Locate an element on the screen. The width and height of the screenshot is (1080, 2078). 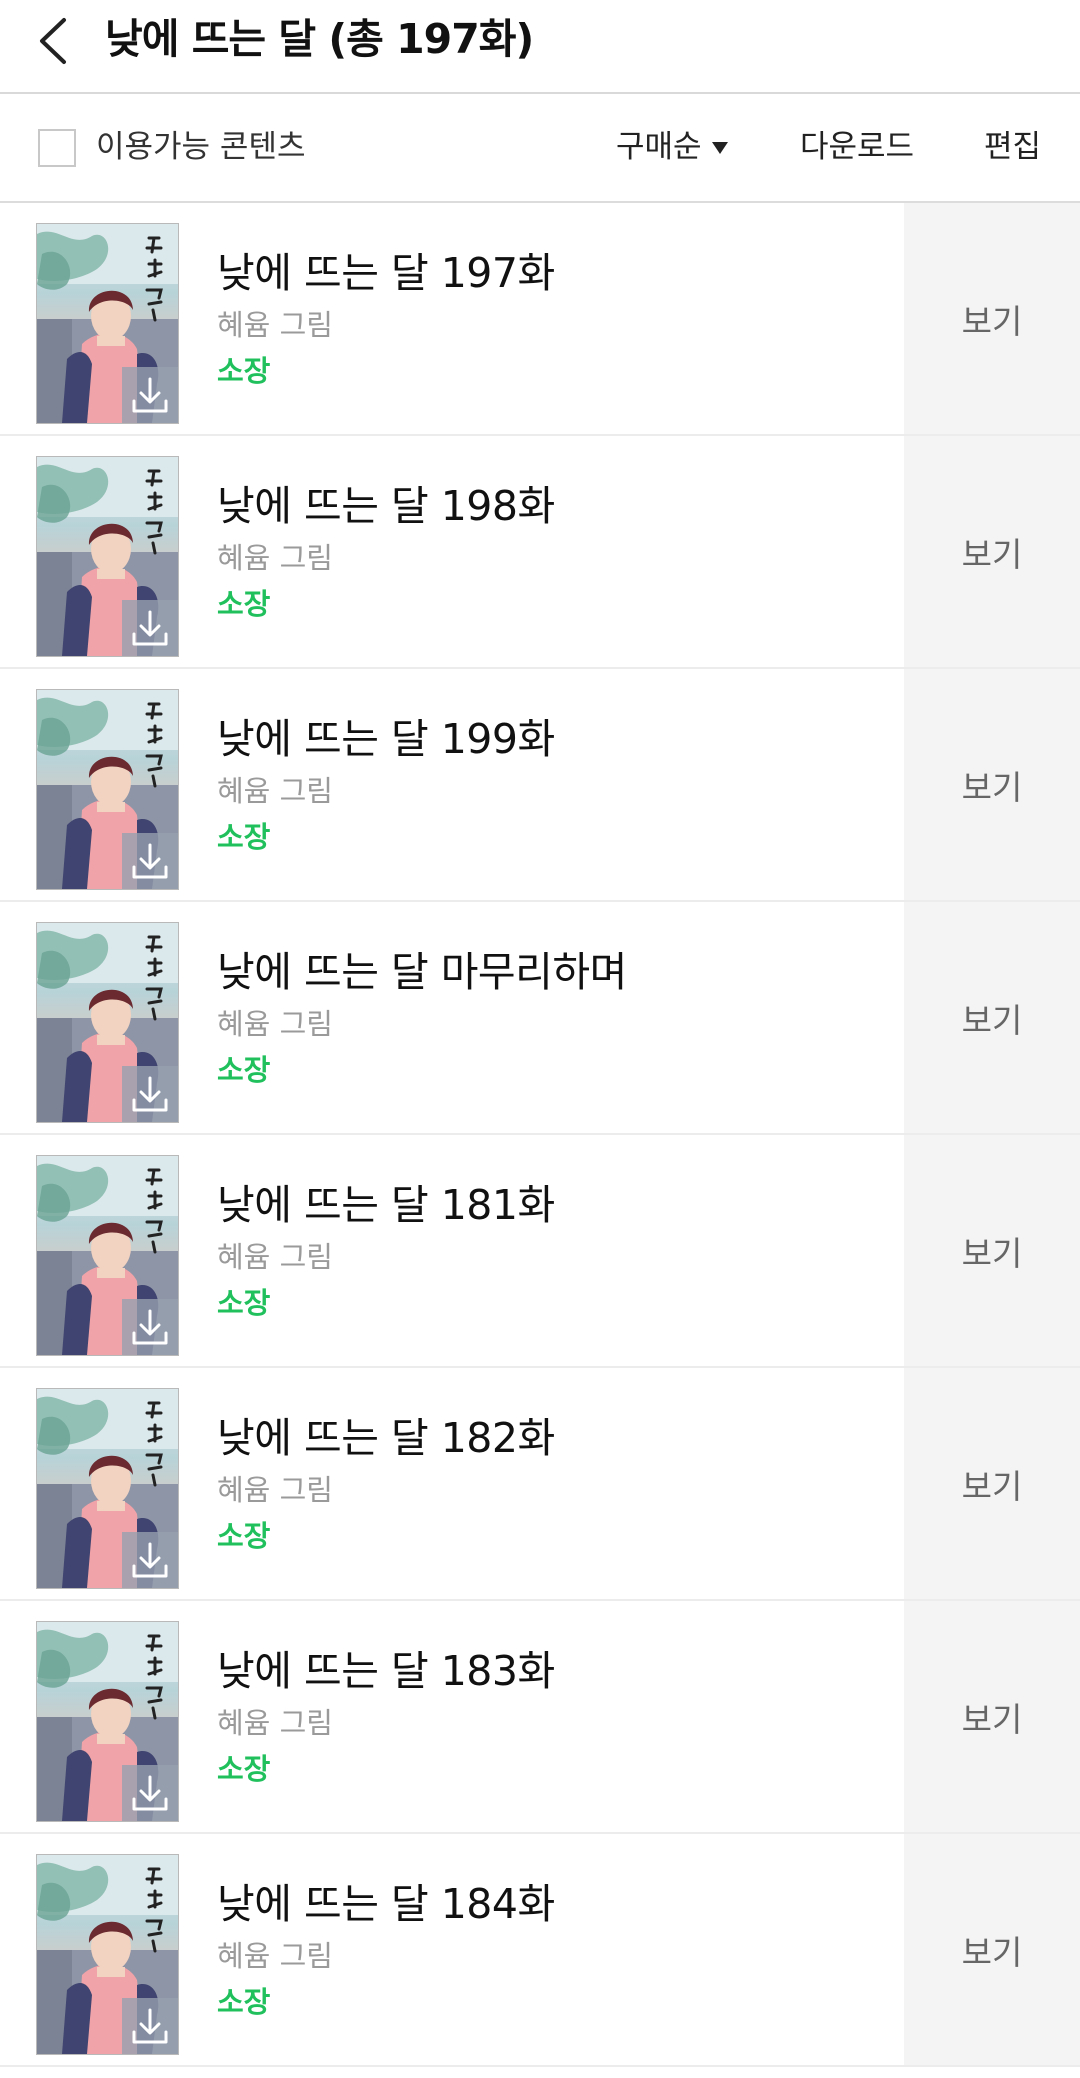
episode-title: 낮에 뜨는 달 183화 is located at coordinates (386, 1671).